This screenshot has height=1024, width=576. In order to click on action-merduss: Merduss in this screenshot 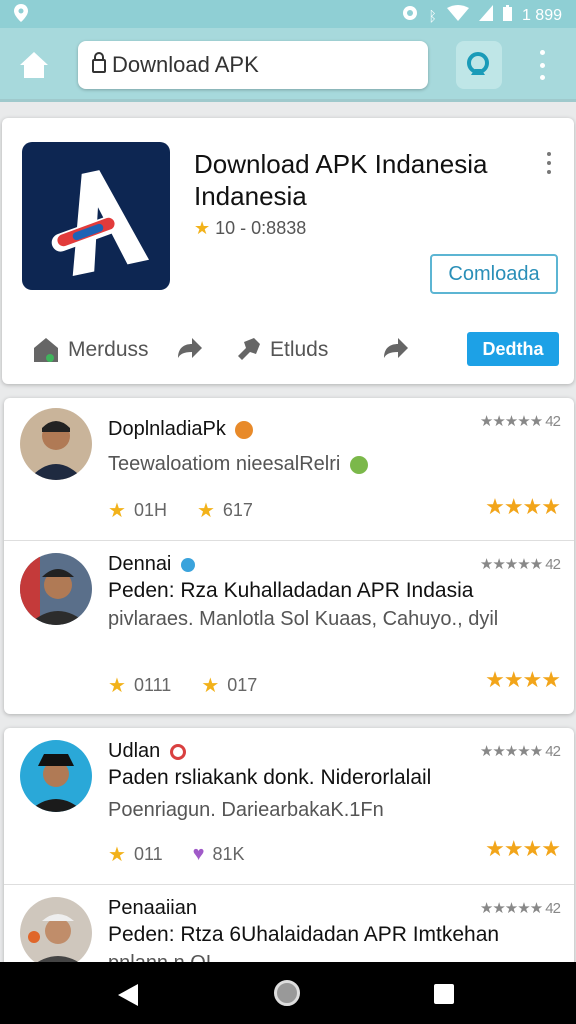, I will do `click(90, 350)`.